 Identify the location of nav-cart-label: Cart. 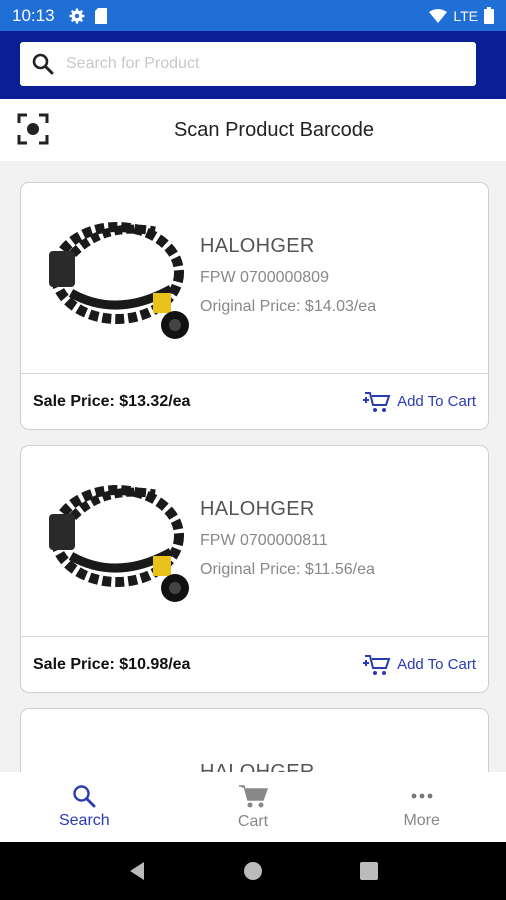
(253, 822).